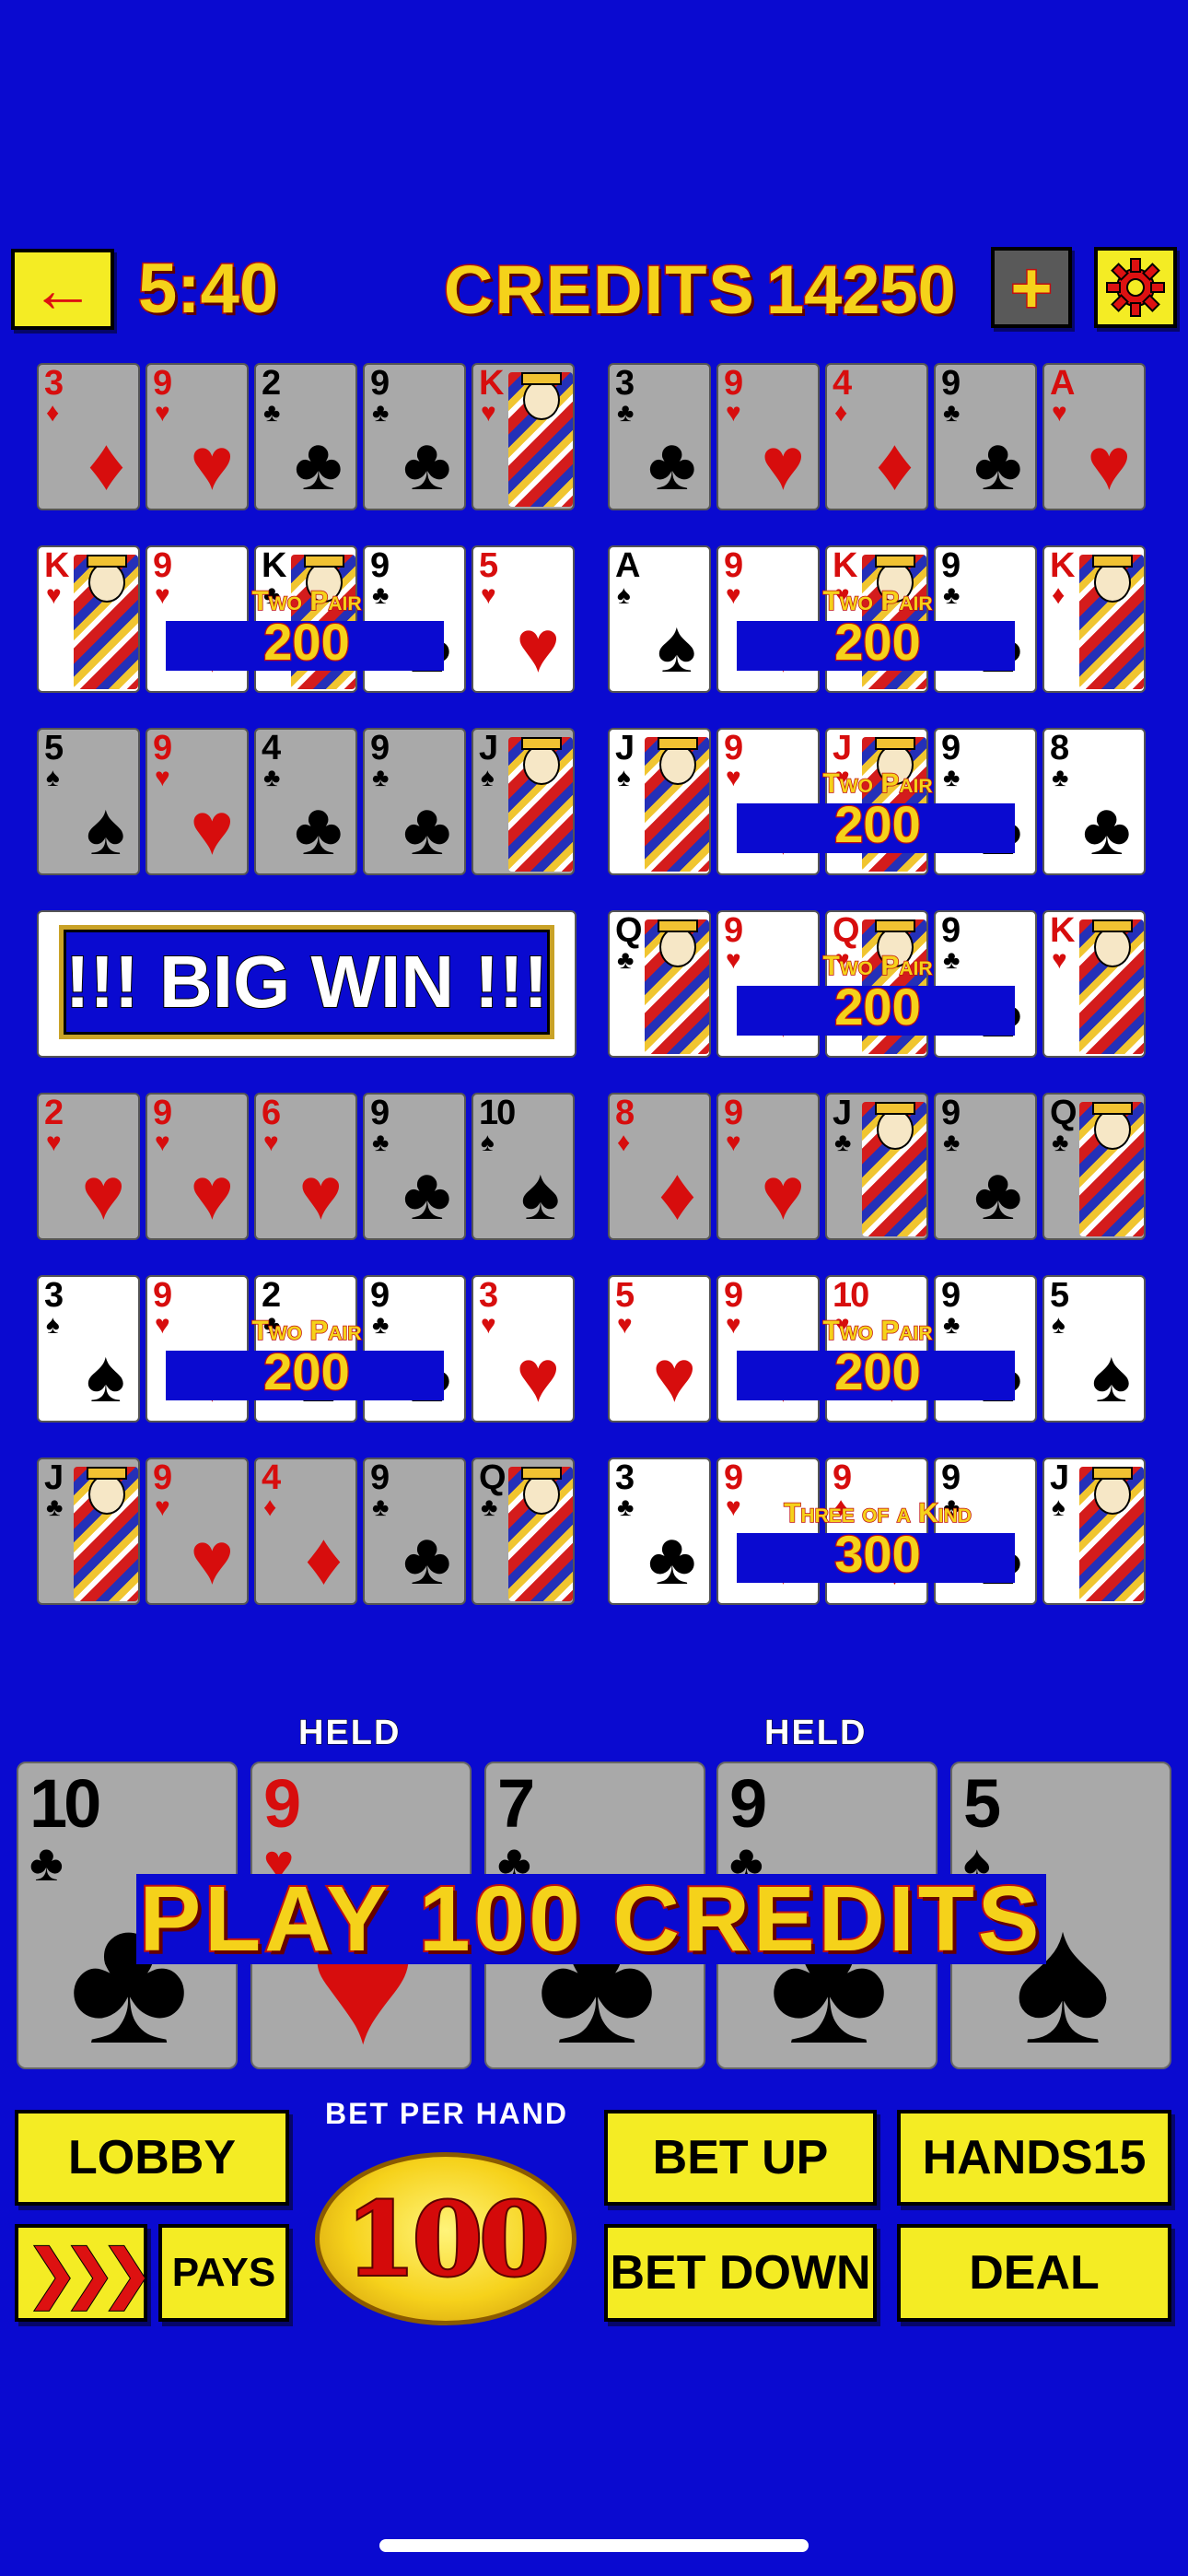 Image resolution: width=1188 pixels, height=2576 pixels. I want to click on add-credits-button: +, so click(1031, 287).